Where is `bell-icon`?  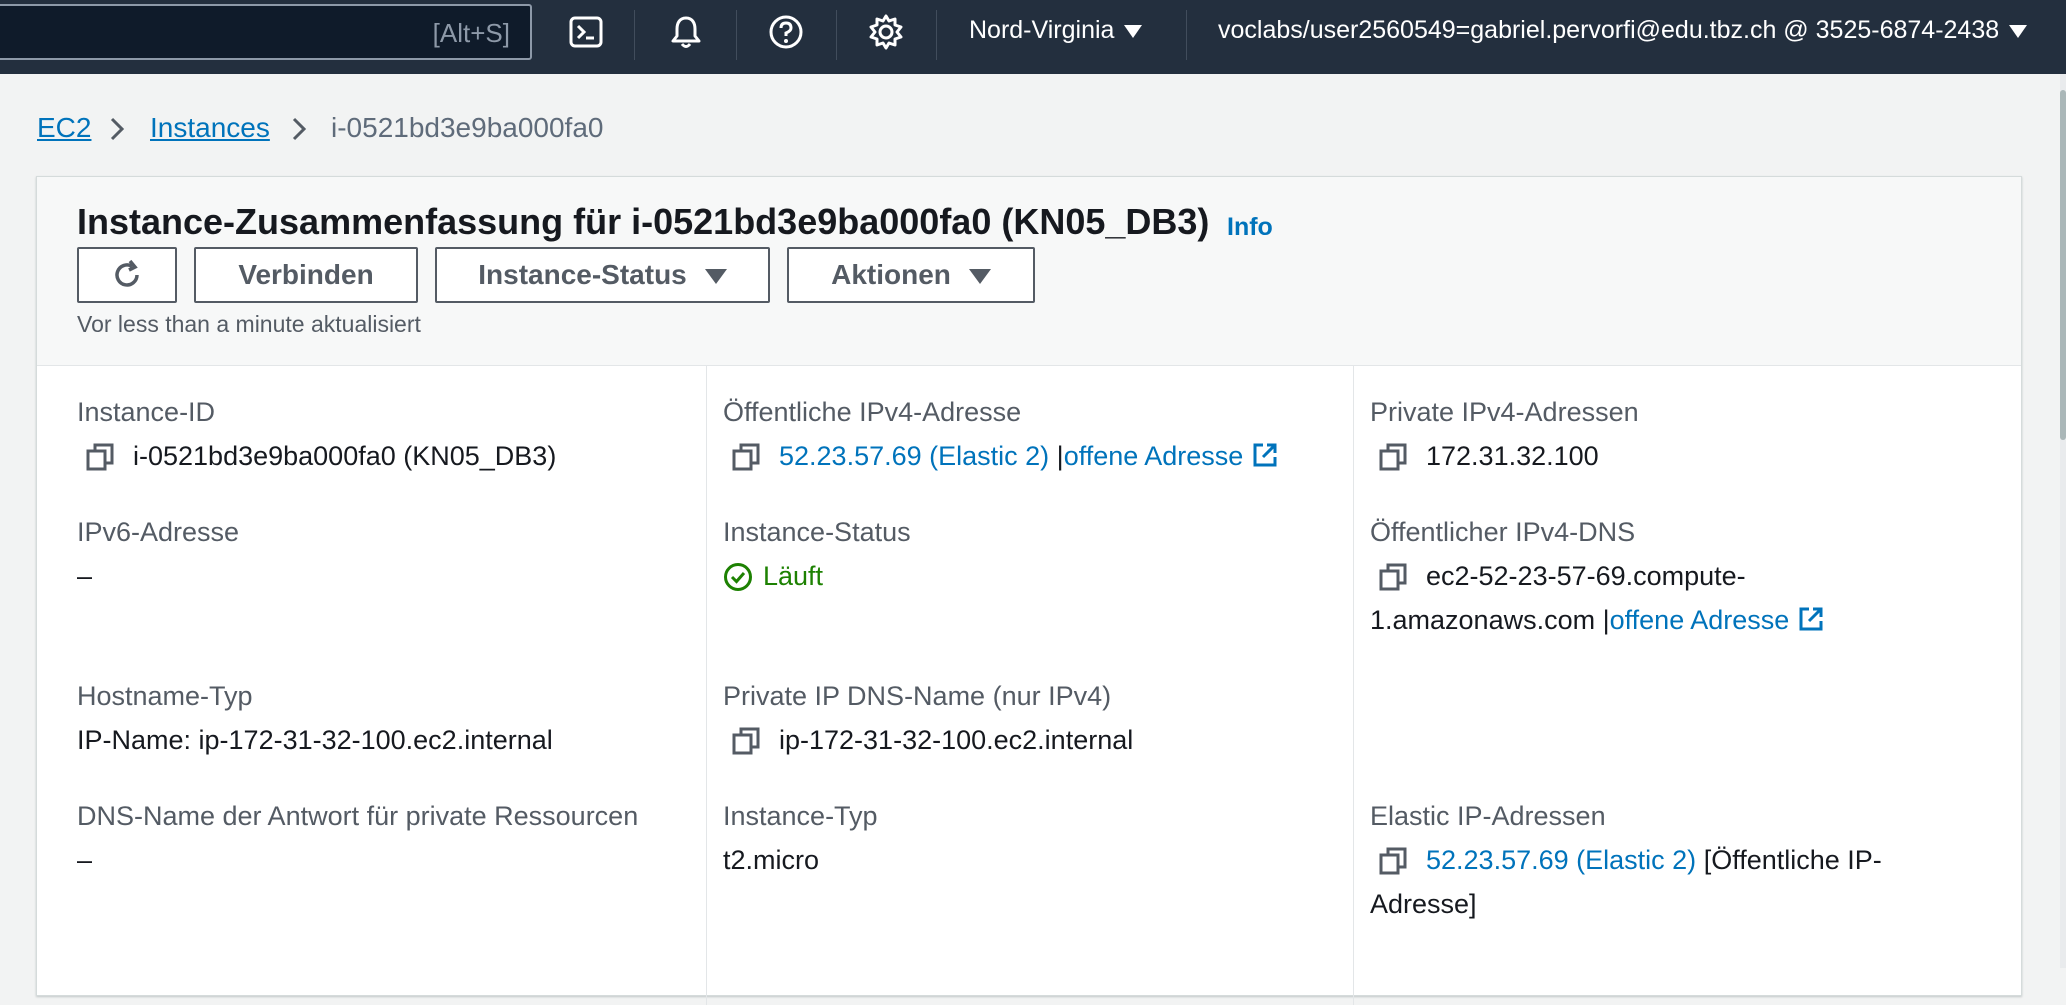
bell-icon is located at coordinates (686, 32).